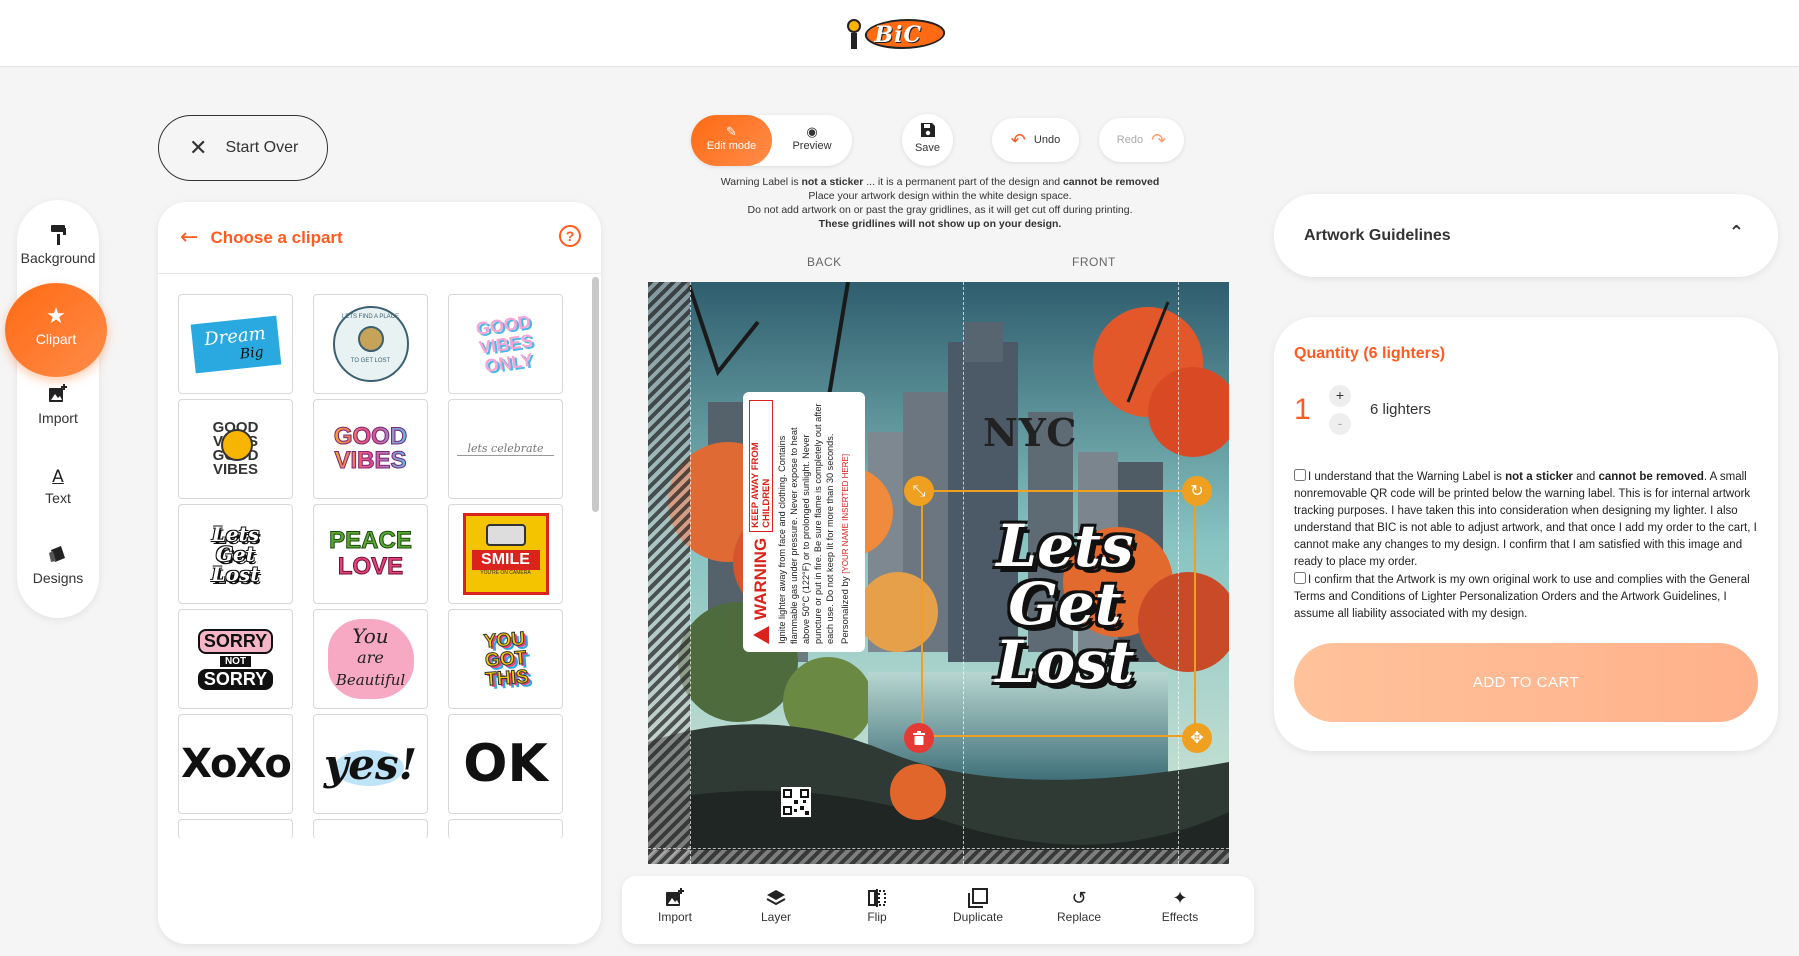 This screenshot has width=1799, height=956. What do you see at coordinates (1030, 432) in the screenshot?
I see `nyc-text: NYC` at bounding box center [1030, 432].